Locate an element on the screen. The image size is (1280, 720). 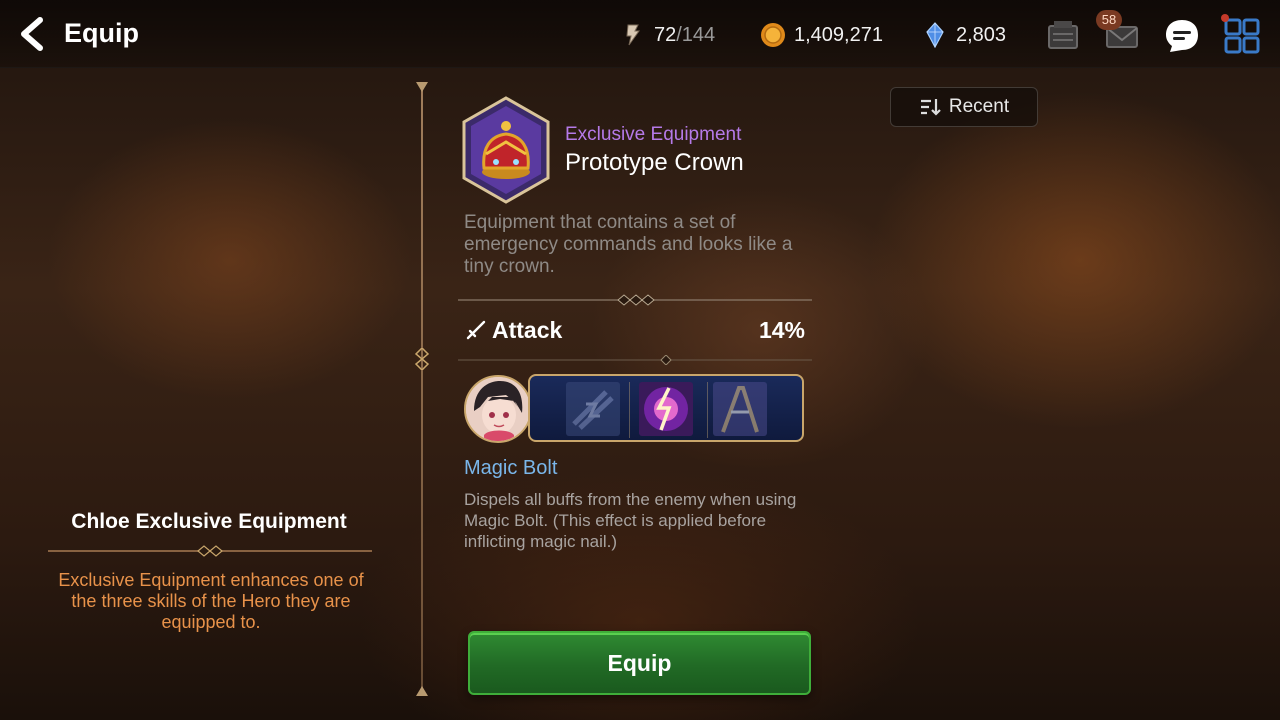
sort-icon is located at coordinates (930, 107).